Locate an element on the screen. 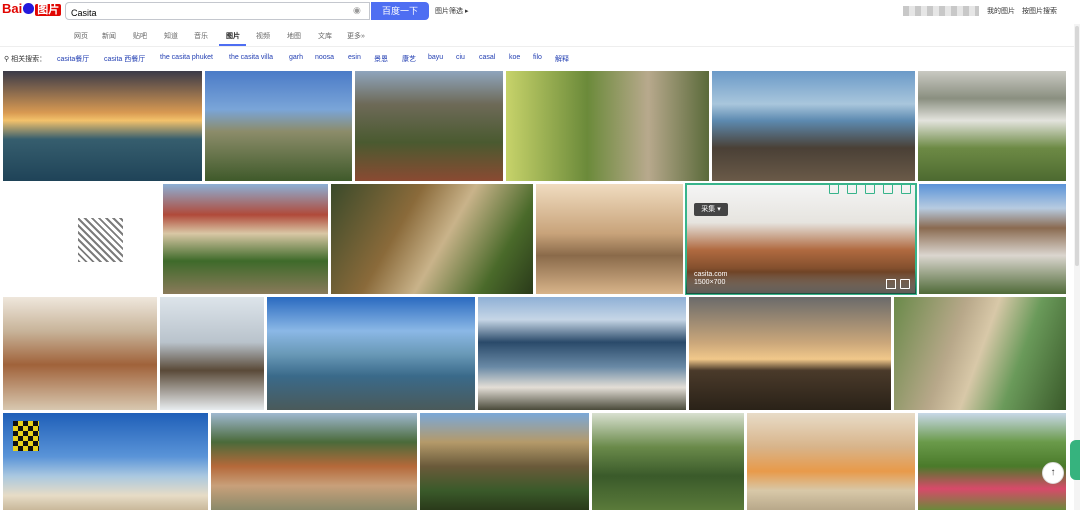  expand-icon is located at coordinates (905, 284).